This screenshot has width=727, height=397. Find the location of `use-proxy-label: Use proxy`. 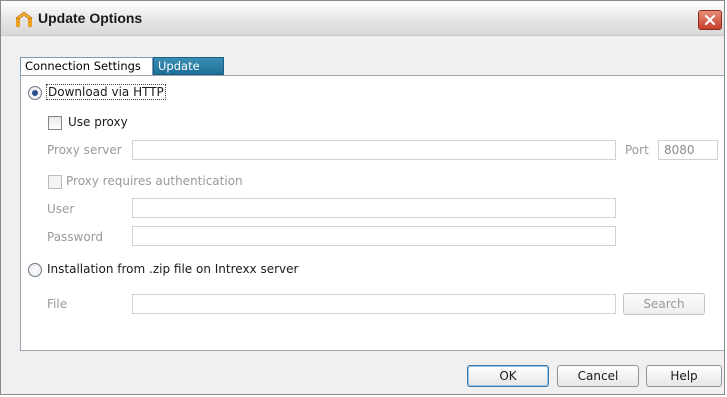

use-proxy-label: Use proxy is located at coordinates (98, 122).